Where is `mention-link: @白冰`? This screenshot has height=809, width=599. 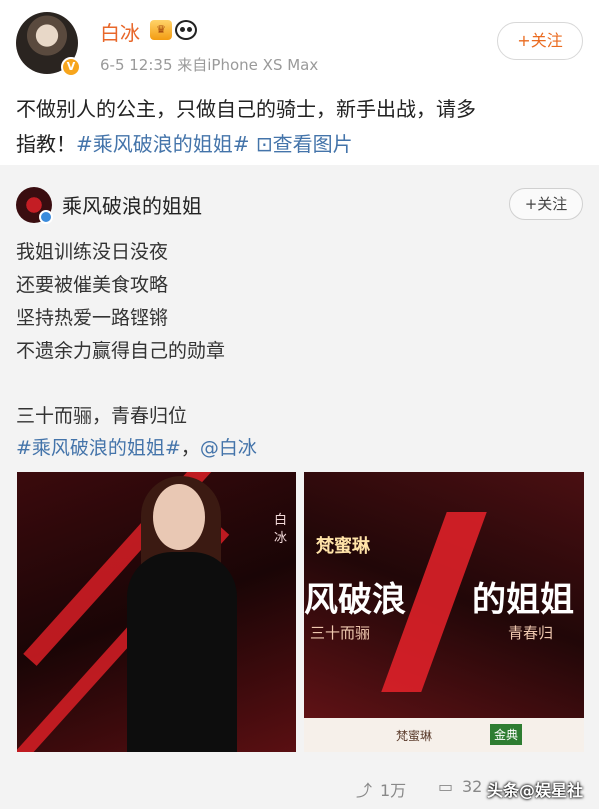
mention-link: @白冰 is located at coordinates (228, 448).